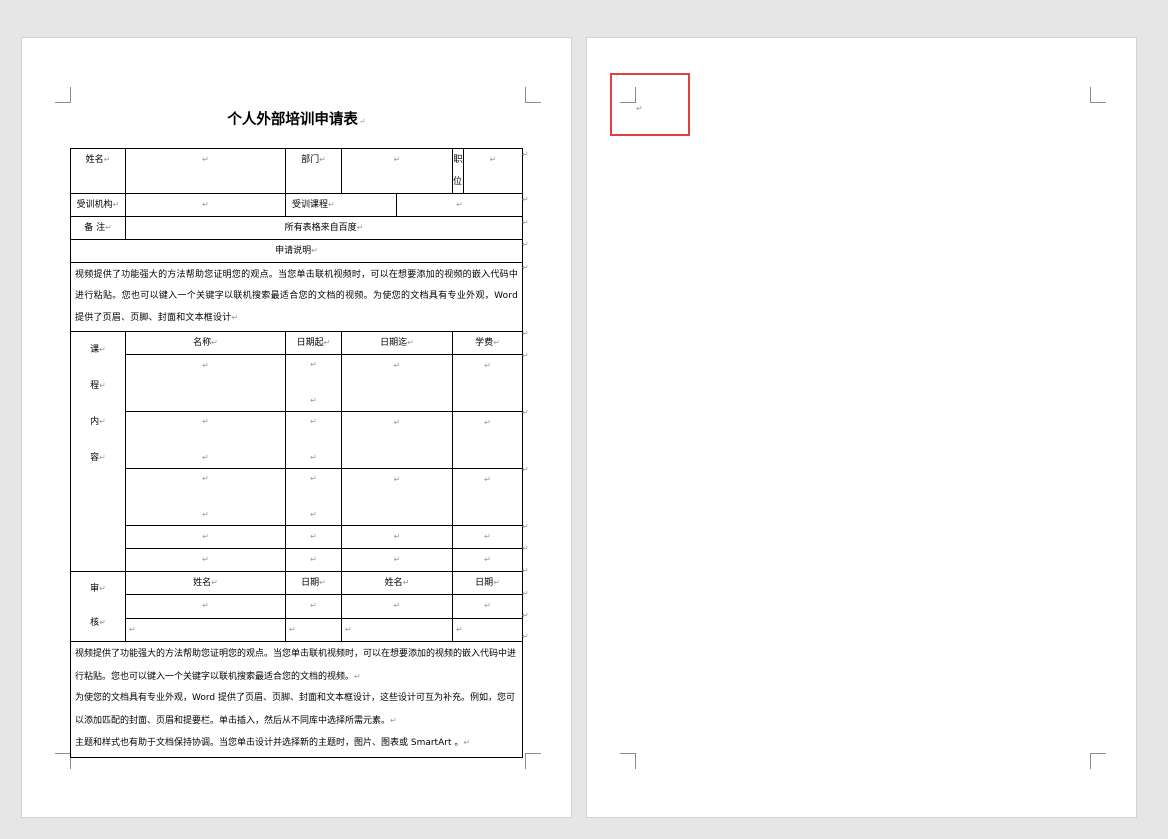 Image resolution: width=1168 pixels, height=839 pixels. What do you see at coordinates (98, 205) in the screenshot?
I see `org-label-cell: 受训机构↵` at bounding box center [98, 205].